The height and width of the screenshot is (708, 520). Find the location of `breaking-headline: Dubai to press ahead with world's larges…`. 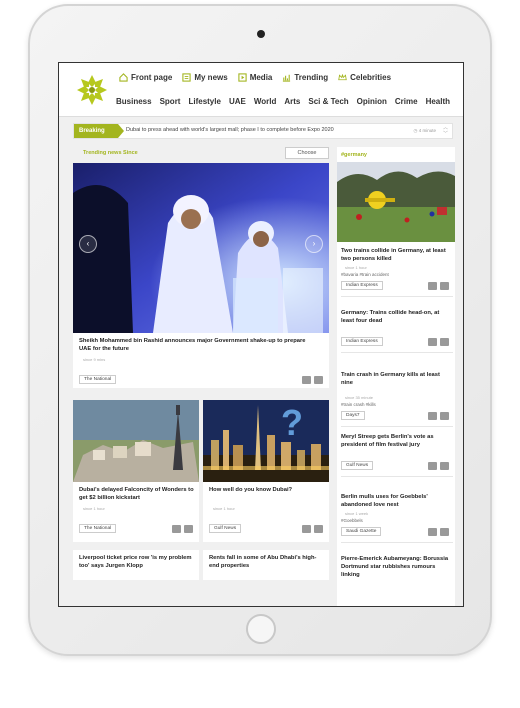

breaking-headline: Dubai to press ahead with world's larges… is located at coordinates (230, 130).